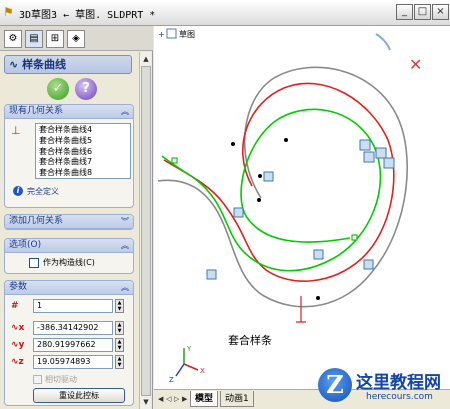 This screenshot has width=450, height=409. Describe the element at coordinates (55, 39) in the screenshot. I see `configuration-manager-icon: ⊞` at that location.